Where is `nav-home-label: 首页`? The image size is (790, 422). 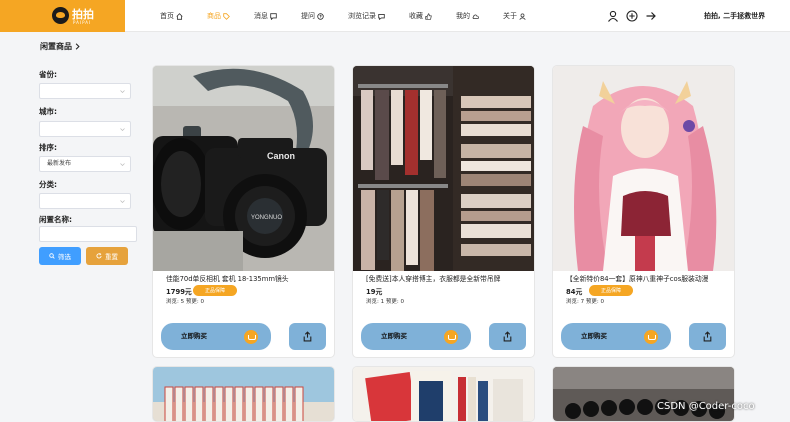 nav-home-label: 首页 is located at coordinates (167, 16).